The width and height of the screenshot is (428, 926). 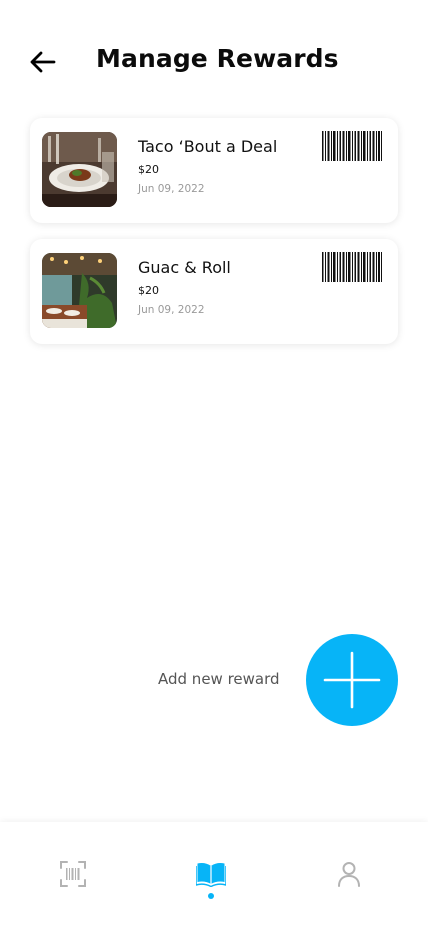 I want to click on active-indicator, so click(x=211, y=896).